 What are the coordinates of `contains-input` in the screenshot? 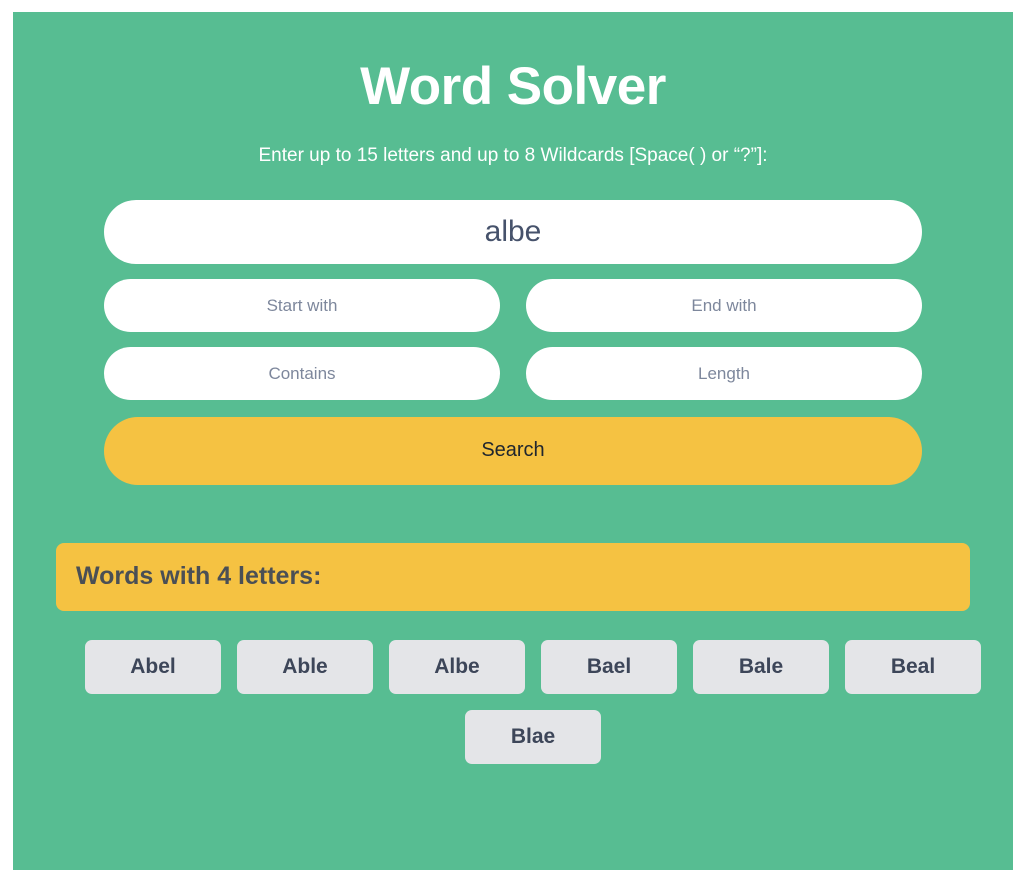 It's located at (302, 373).